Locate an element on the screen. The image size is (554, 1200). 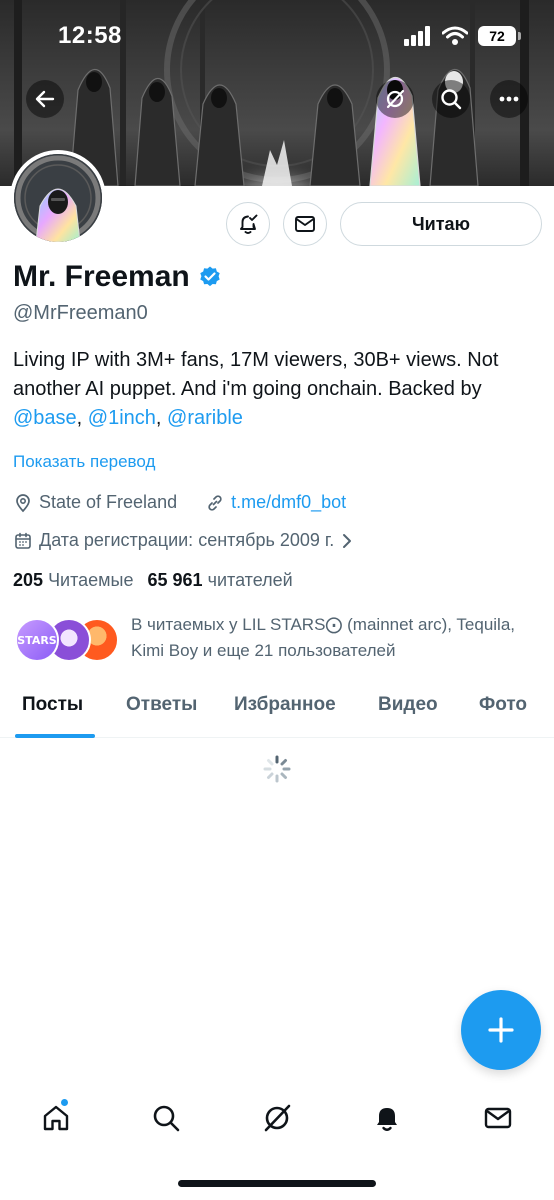
more-icon is located at coordinates (509, 99).